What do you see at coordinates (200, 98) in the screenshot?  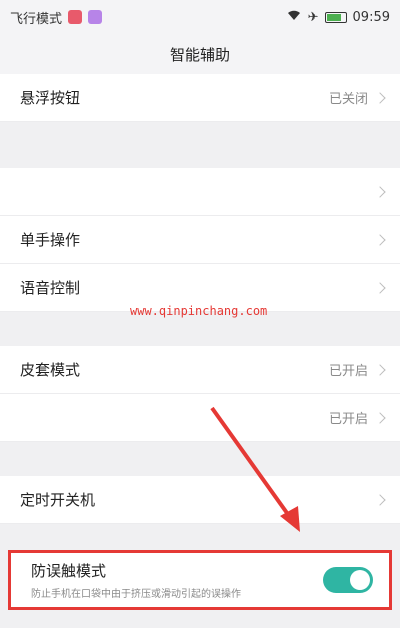 I see `settings-row-floating-button: 悬浮按钮 已关闭` at bounding box center [200, 98].